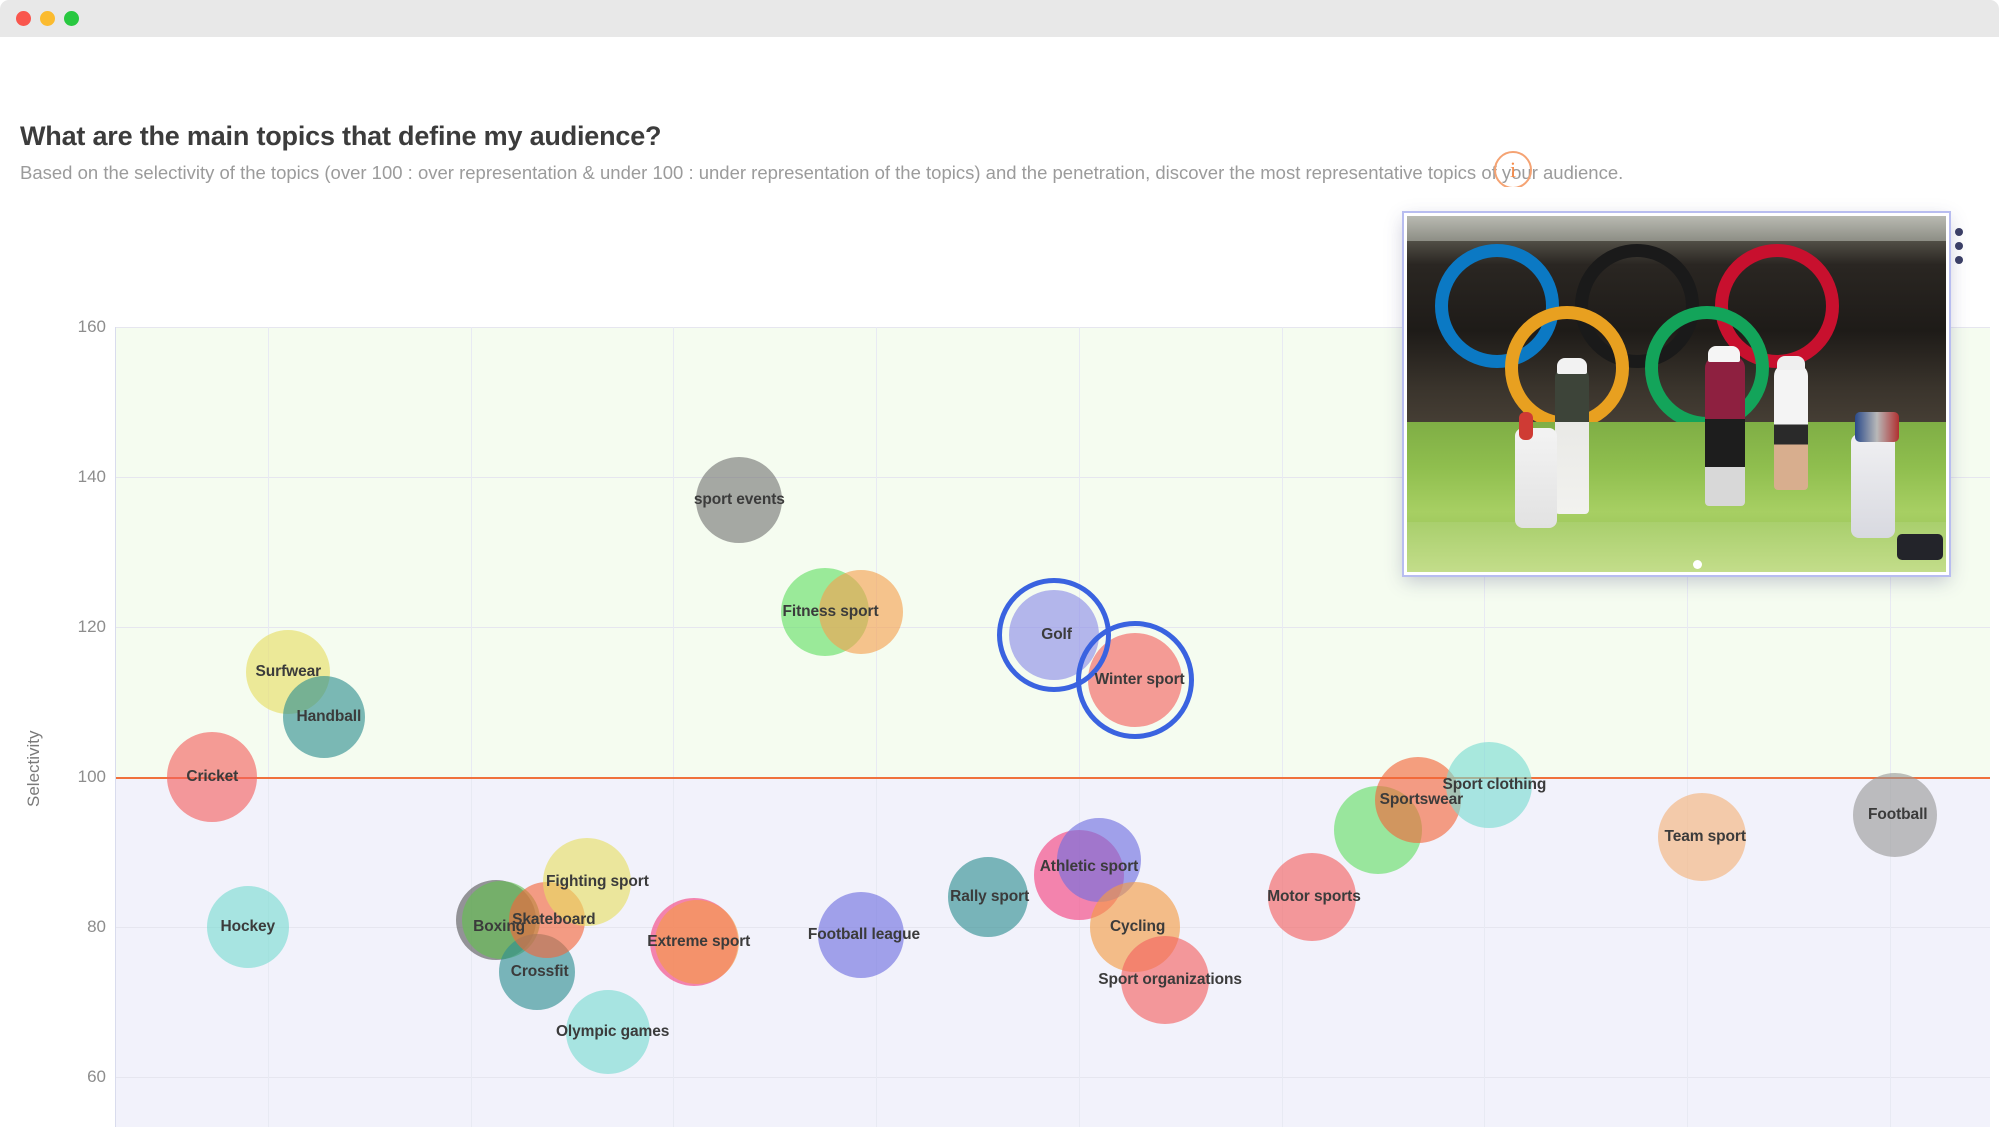  What do you see at coordinates (1791, 427) in the screenshot?
I see `golfer-right` at bounding box center [1791, 427].